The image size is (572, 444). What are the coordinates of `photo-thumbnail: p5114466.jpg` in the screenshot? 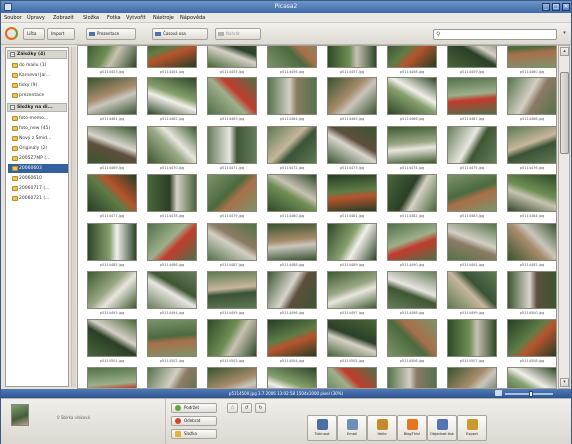 It's located at (412, 100).